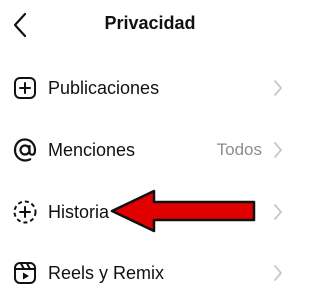 The width and height of the screenshot is (320, 300). What do you see at coordinates (106, 272) in the screenshot?
I see `menu-item-label: Reels y Remix` at bounding box center [106, 272].